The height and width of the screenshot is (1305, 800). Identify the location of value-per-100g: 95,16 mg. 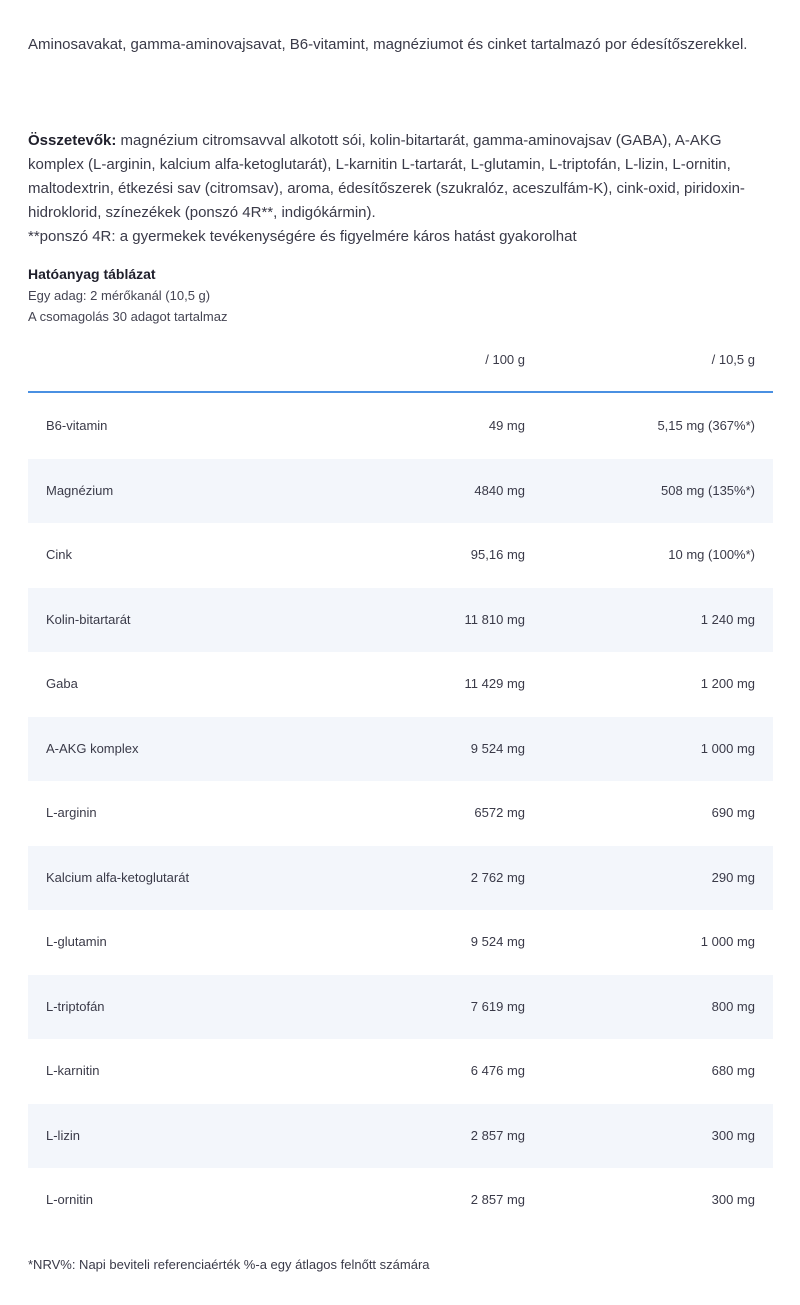
(497, 554).